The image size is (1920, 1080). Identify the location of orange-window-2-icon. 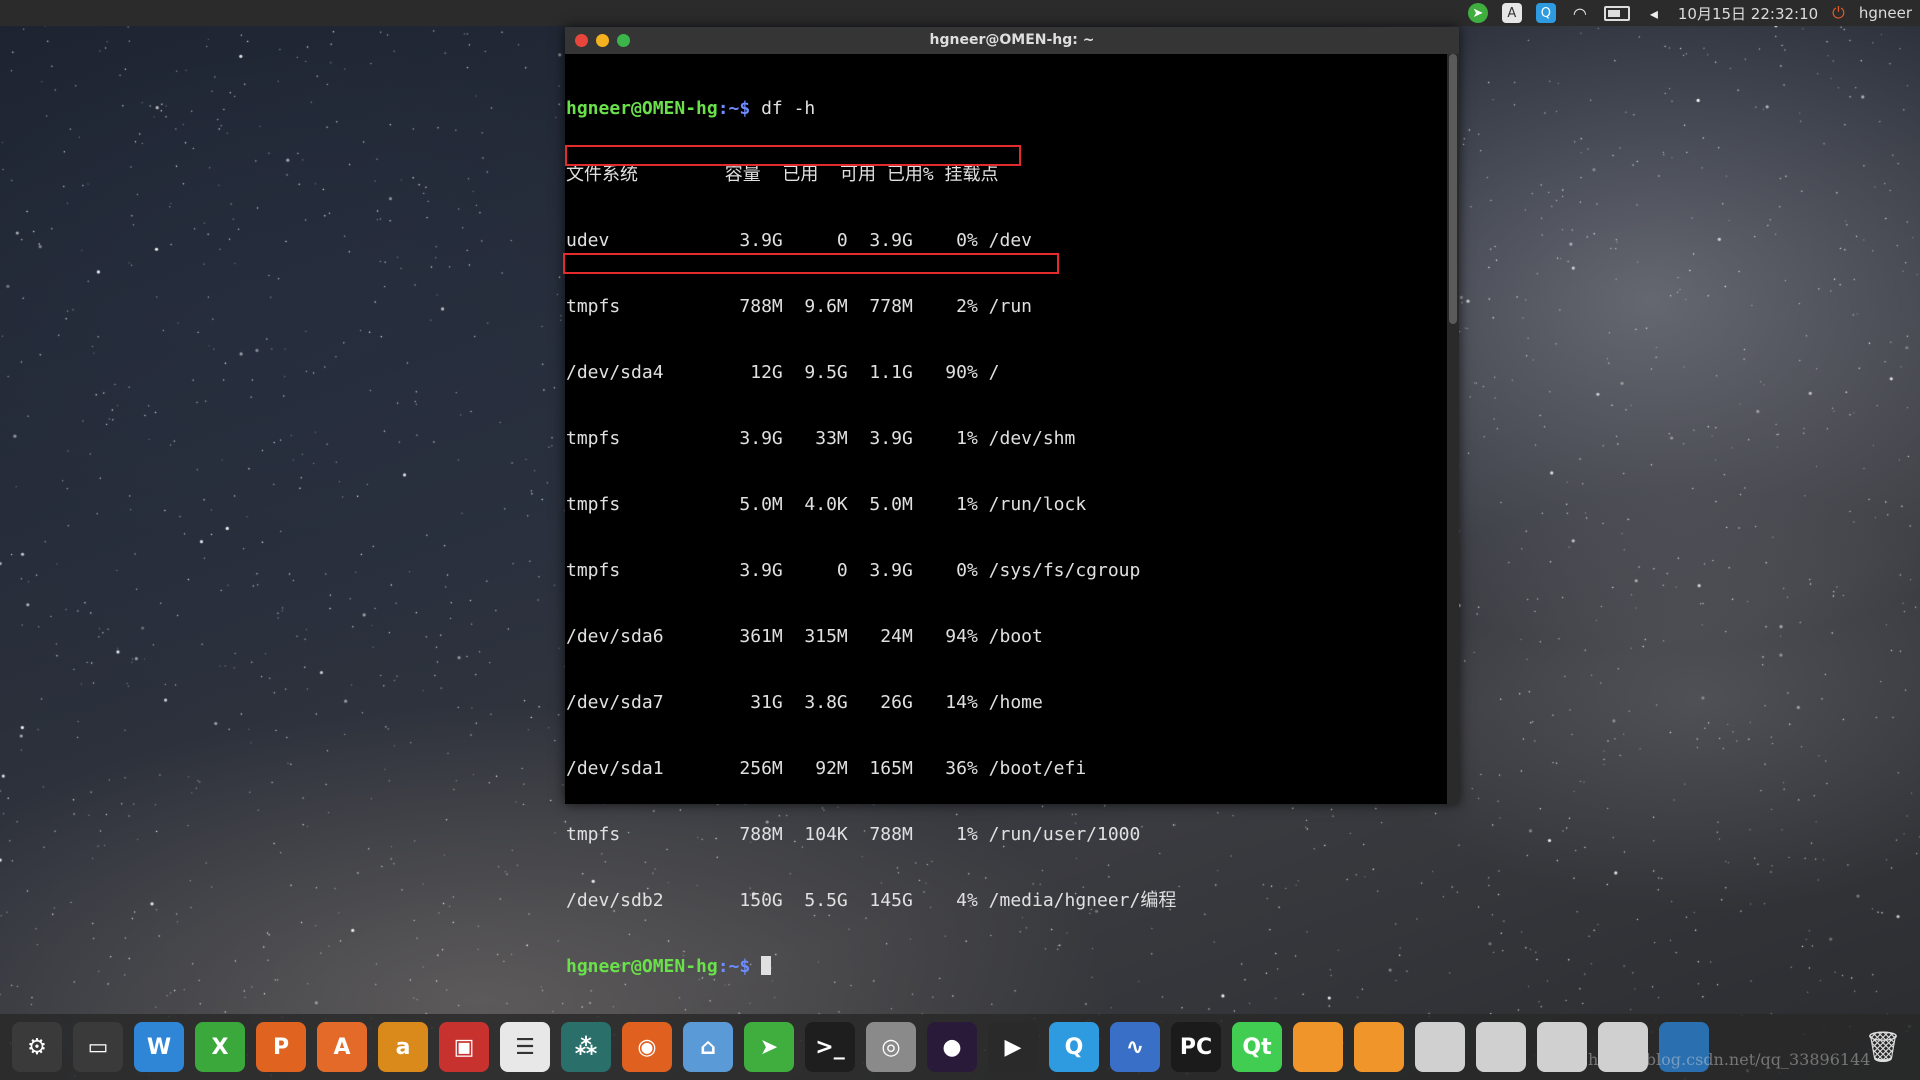
(1379, 1047).